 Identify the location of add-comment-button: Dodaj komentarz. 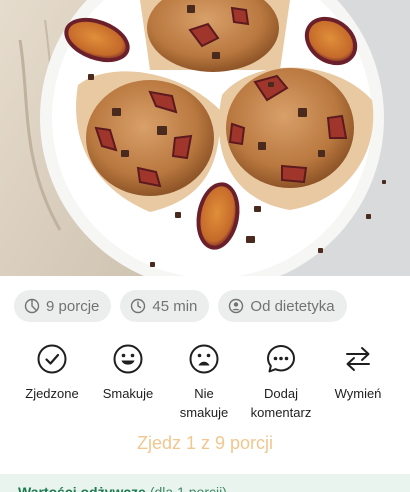
(281, 382).